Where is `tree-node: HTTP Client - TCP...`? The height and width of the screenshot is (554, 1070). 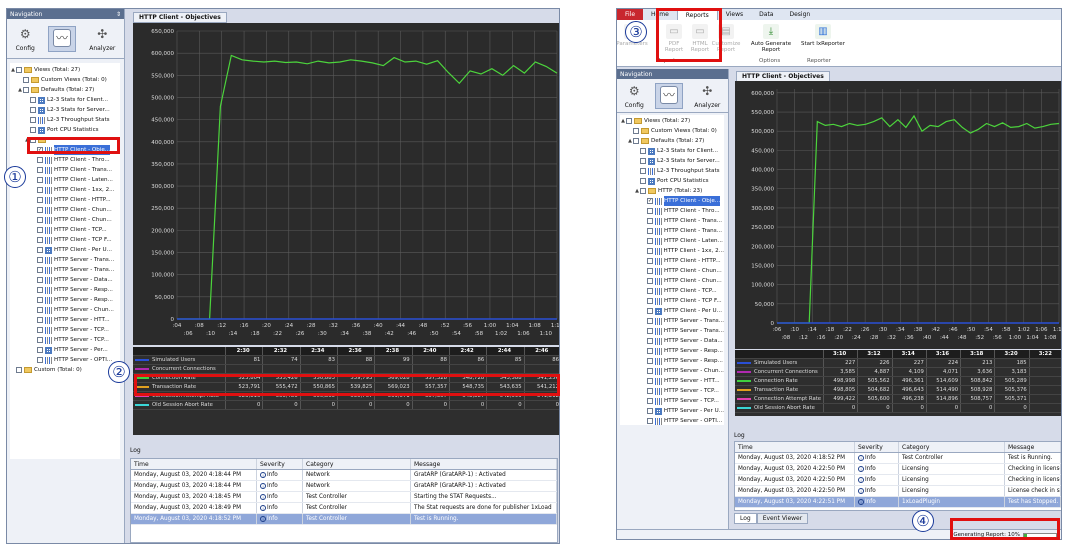 tree-node: HTTP Client - TCP... is located at coordinates (672, 291).